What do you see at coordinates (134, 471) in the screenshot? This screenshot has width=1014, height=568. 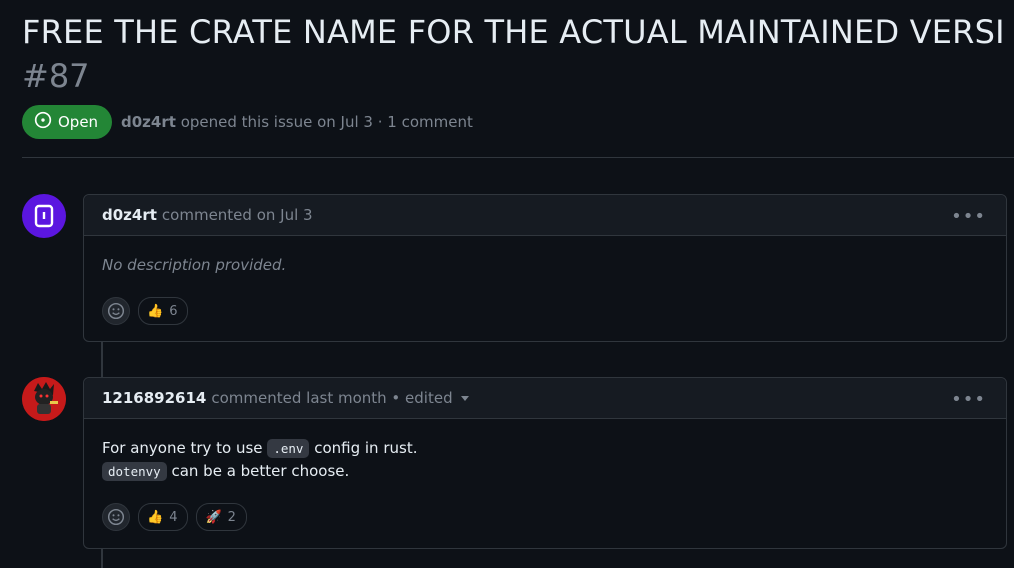 I see `inline-code: dotenvy` at bounding box center [134, 471].